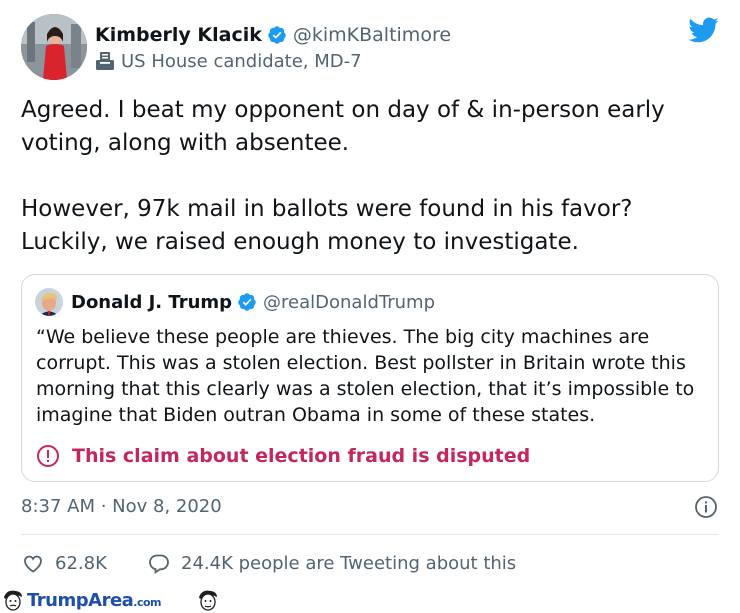 The image size is (740, 613). Describe the element at coordinates (241, 61) in the screenshot. I see `account-label-text: US House candidate, MD-7` at that location.